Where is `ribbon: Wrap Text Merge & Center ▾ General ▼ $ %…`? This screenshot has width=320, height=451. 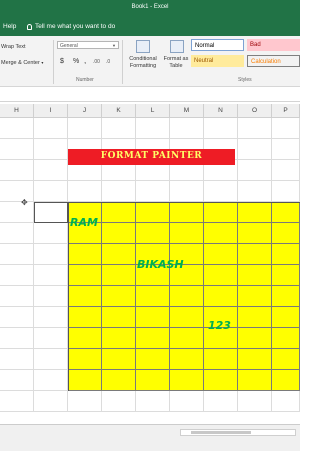 ribbon: Wrap Text Merge & Center ▾ General ▼ $ %… is located at coordinates (150, 61).